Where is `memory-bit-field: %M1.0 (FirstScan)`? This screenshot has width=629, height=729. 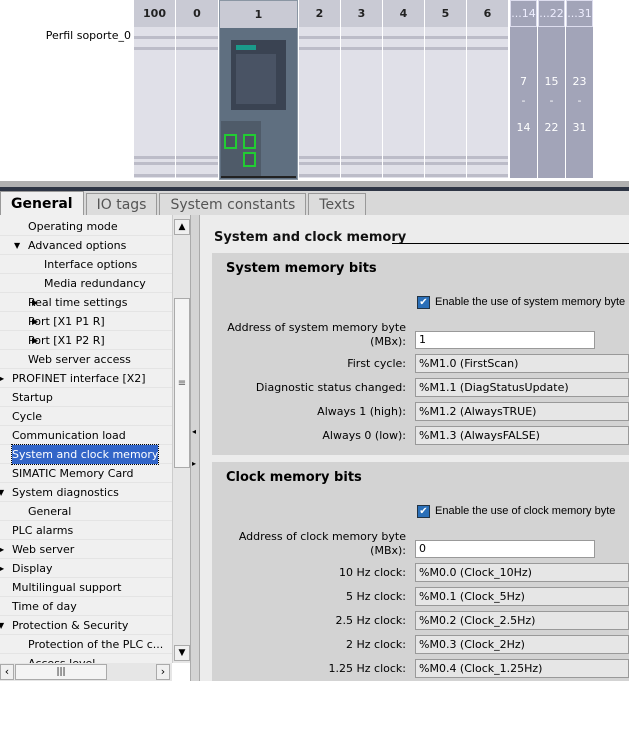
memory-bit-field: %M1.0 (FirstScan) is located at coordinates (522, 363).